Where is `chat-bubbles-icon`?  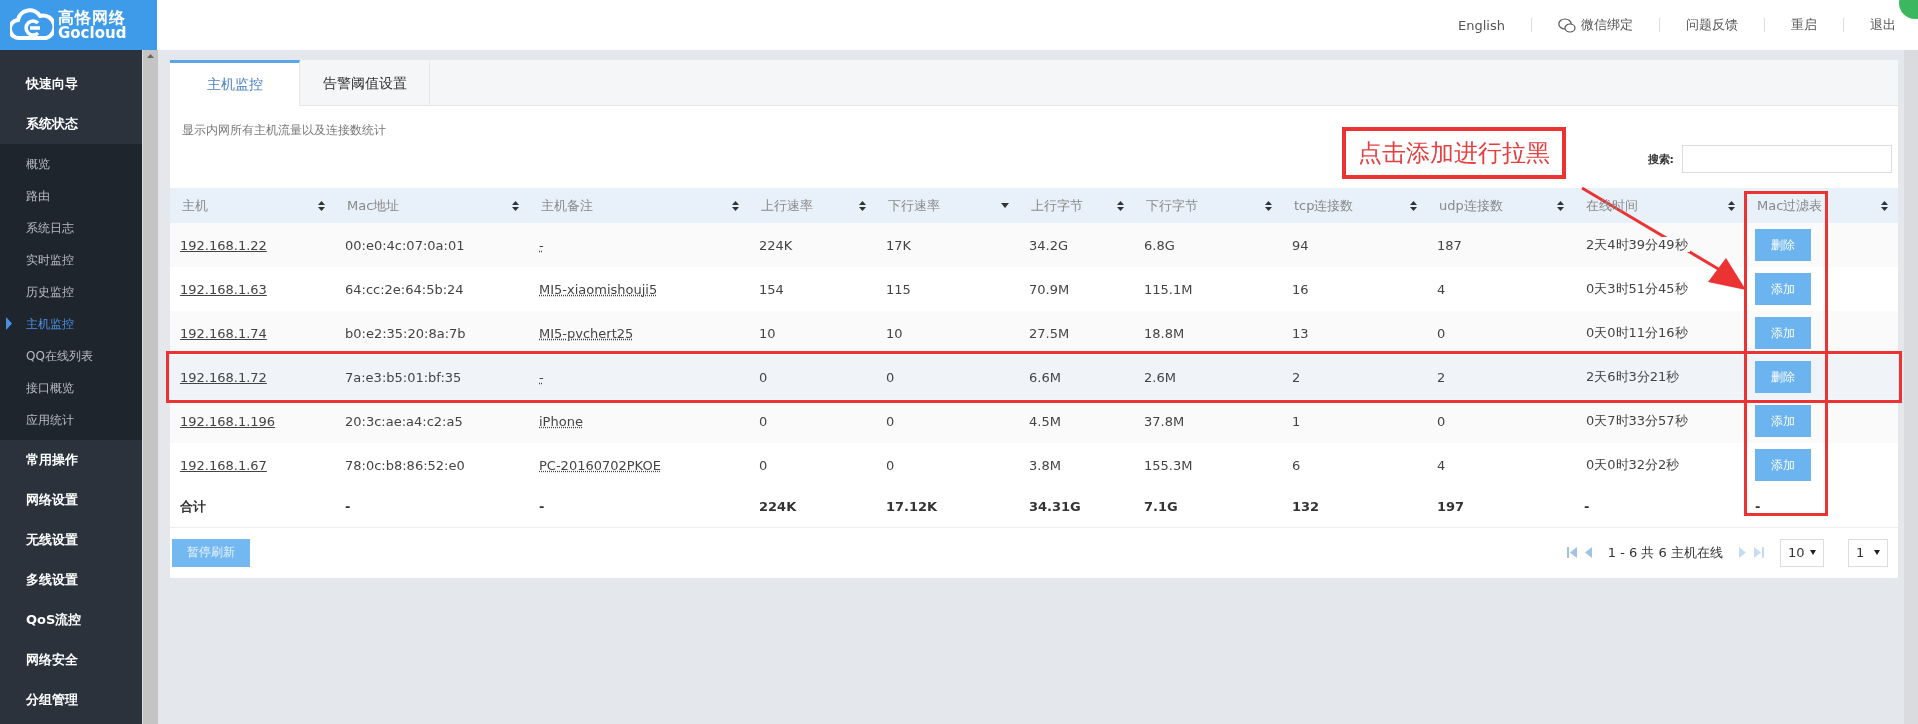 chat-bubbles-icon is located at coordinates (1567, 25).